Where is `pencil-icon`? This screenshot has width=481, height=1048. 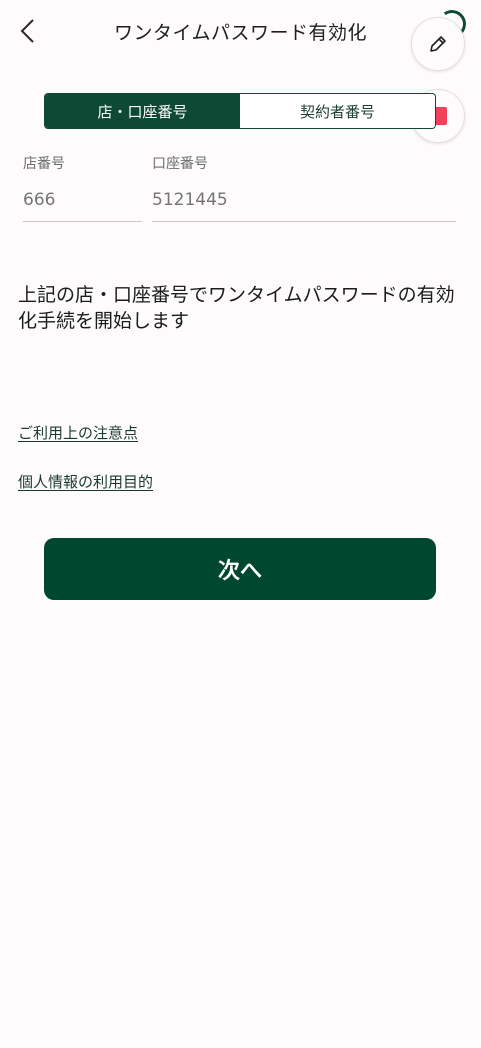
pencil-icon is located at coordinates (438, 44).